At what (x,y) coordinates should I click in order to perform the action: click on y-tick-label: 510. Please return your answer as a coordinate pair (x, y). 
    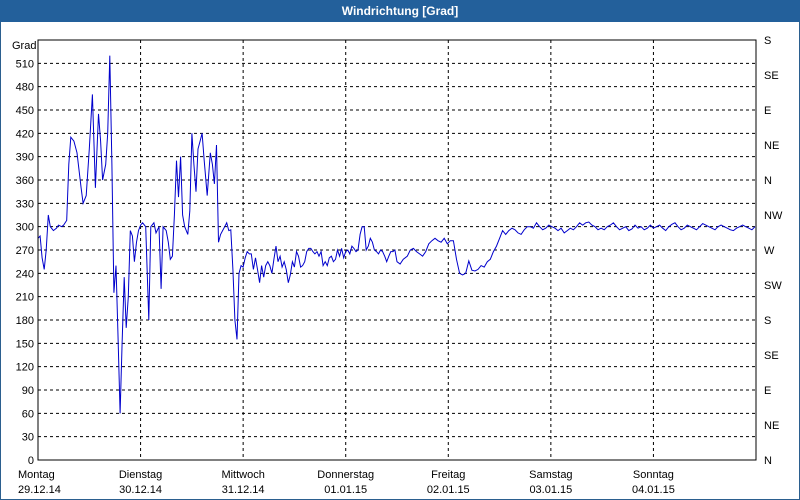
    Looking at the image, I should click on (25, 64).